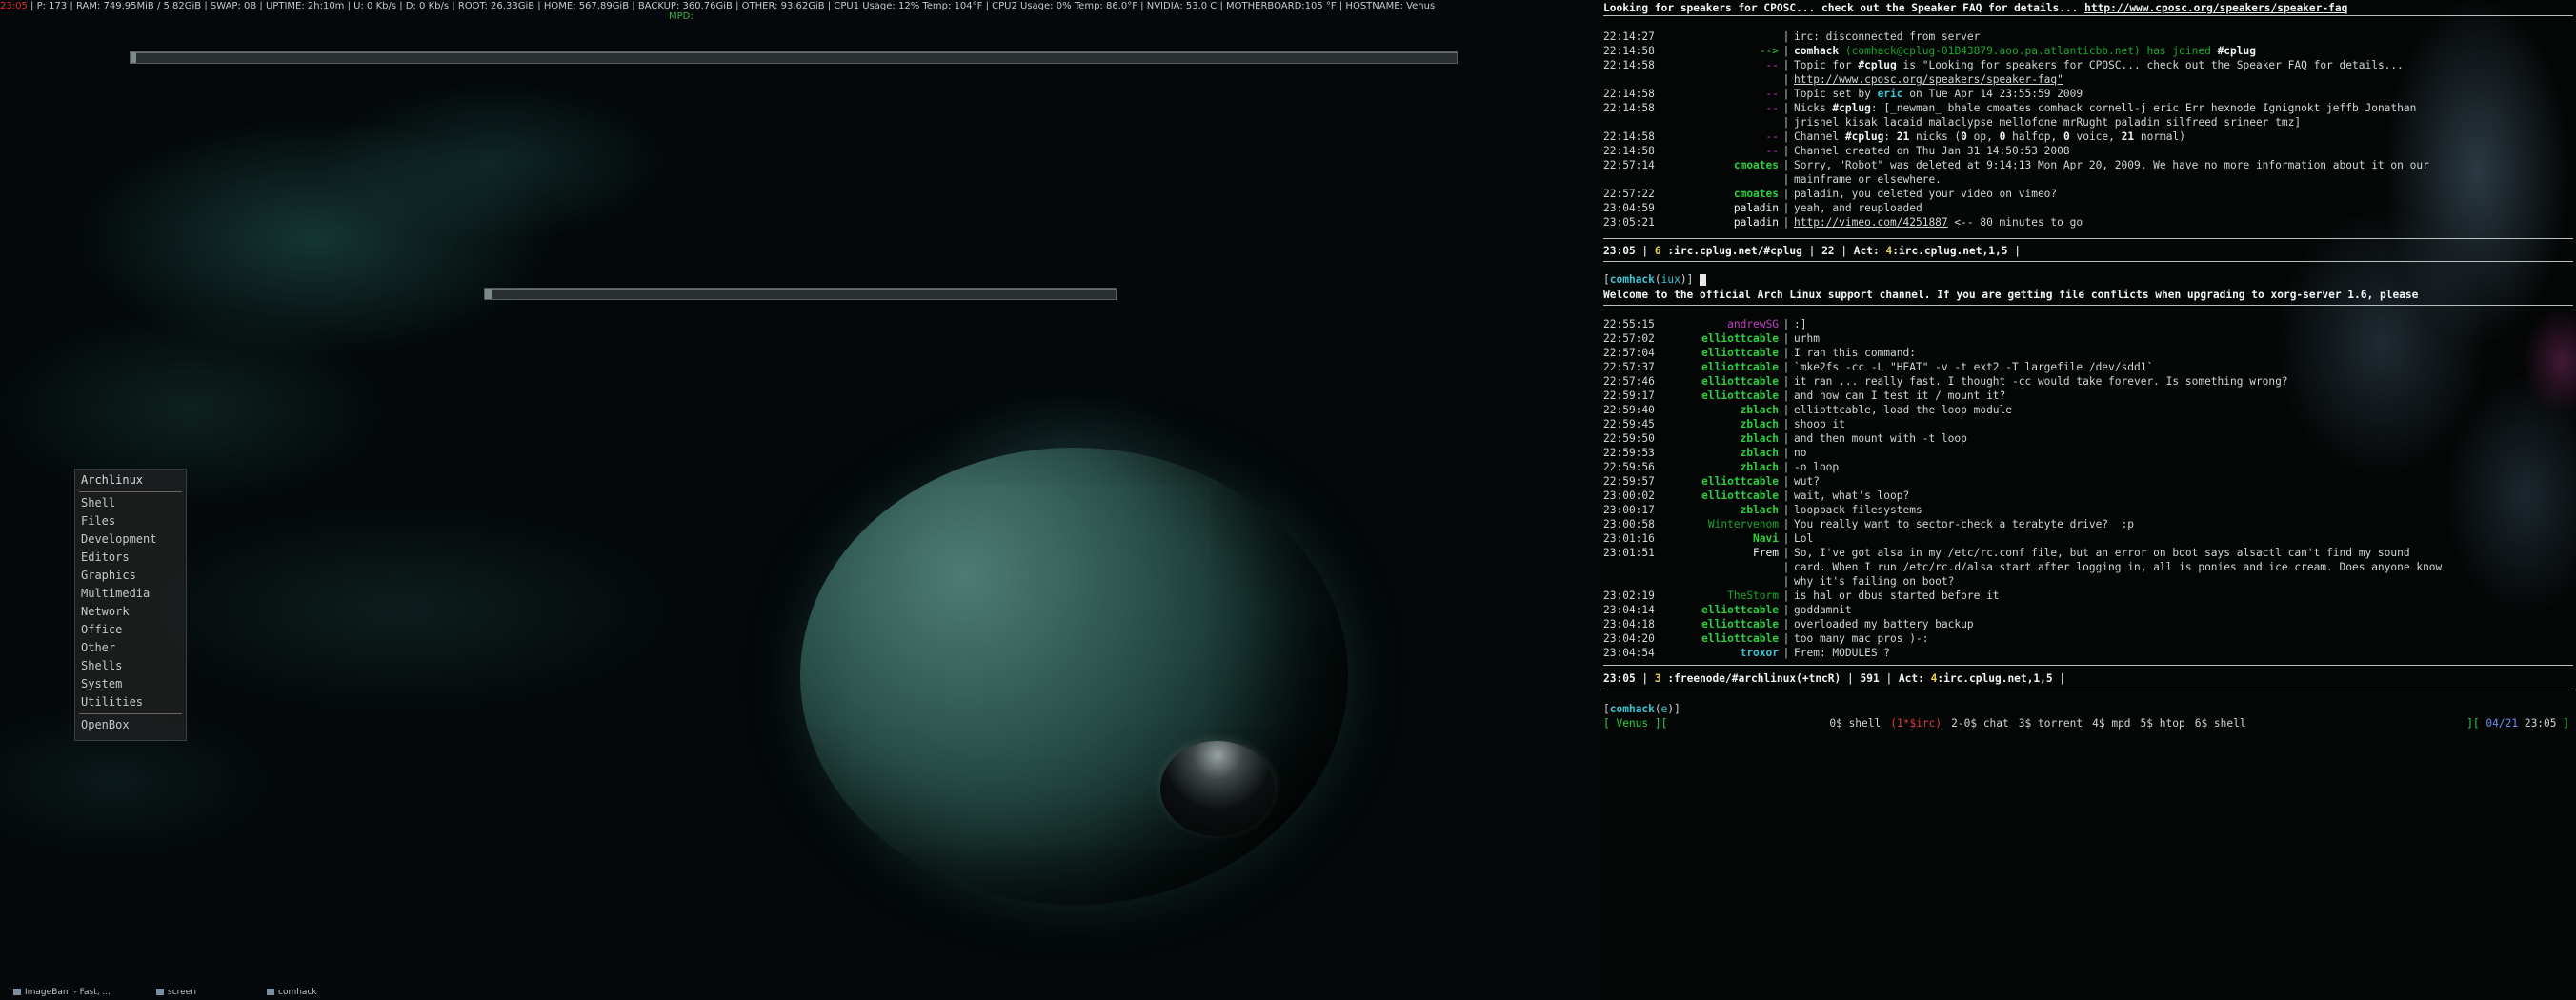 This screenshot has height=1000, width=2576. Describe the element at coordinates (375, 6) in the screenshot. I see `status-item: U: 0 Kb/s` at that location.